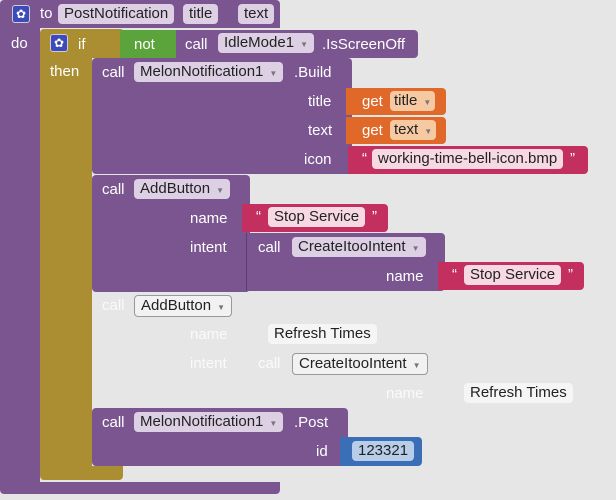  What do you see at coordinates (19, 43) in the screenshot?
I see `do-label: do` at bounding box center [19, 43].